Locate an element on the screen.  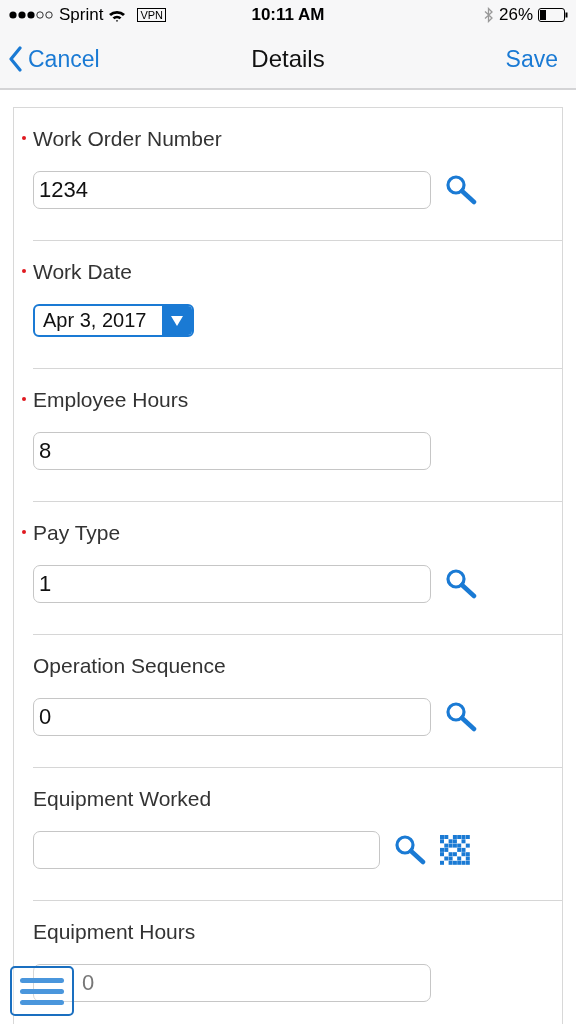
chevron-left-icon is located at coordinates (15, 59).